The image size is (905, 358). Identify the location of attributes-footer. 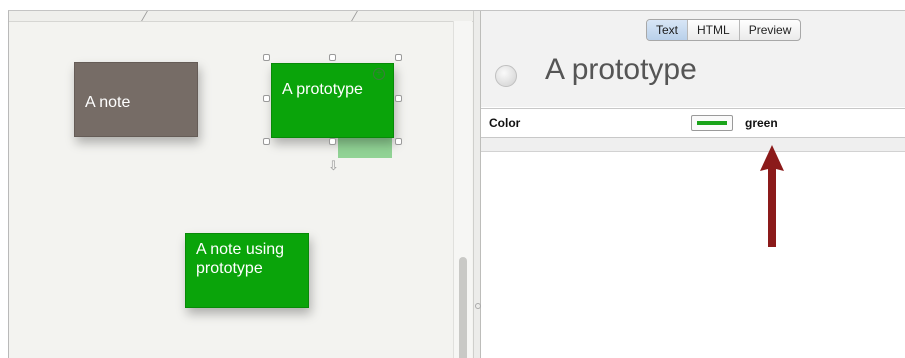
(693, 145).